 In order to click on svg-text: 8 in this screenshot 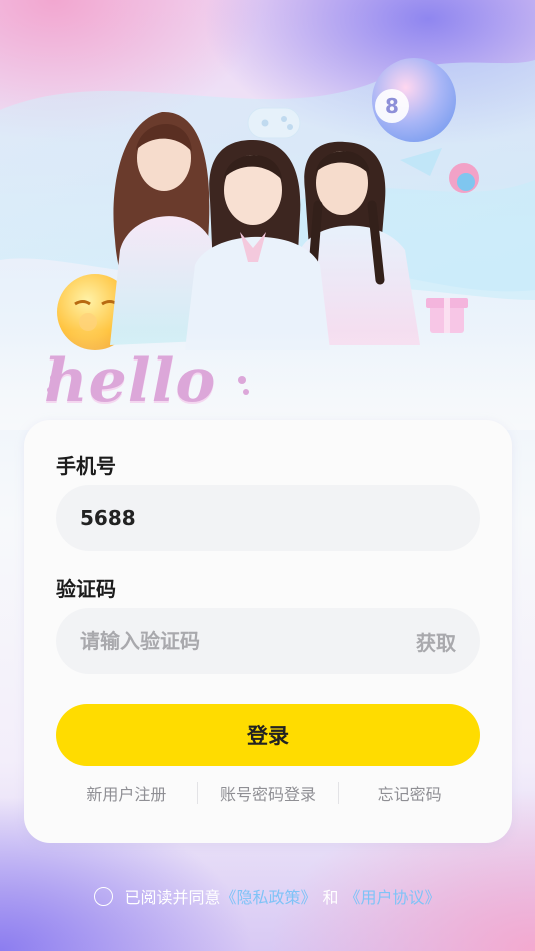, I will do `click(392, 106)`.